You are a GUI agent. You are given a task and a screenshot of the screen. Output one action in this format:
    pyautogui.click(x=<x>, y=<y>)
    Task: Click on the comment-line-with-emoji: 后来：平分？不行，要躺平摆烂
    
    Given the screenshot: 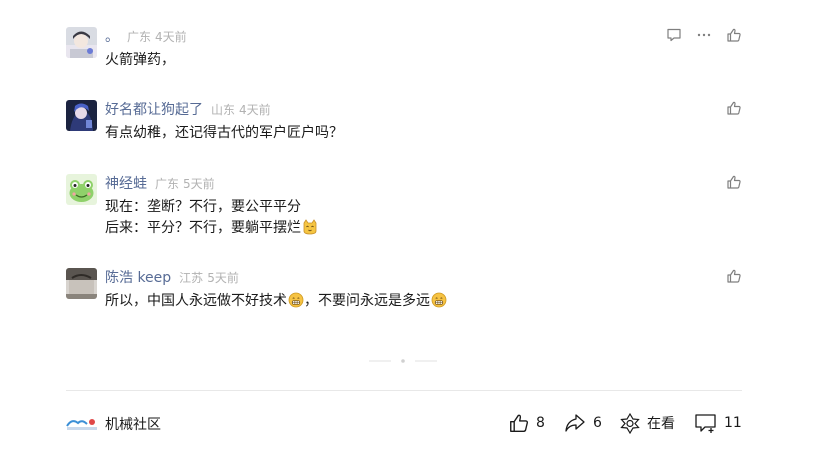 What is the action you would take?
    pyautogui.click(x=211, y=228)
    